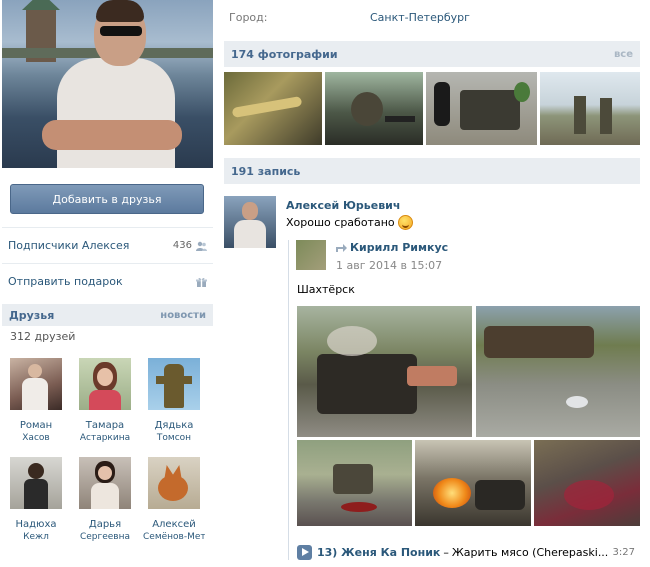 The image size is (650, 567). What do you see at coordinates (36, 425) in the screenshot?
I see `friend-first-name: Роман` at bounding box center [36, 425].